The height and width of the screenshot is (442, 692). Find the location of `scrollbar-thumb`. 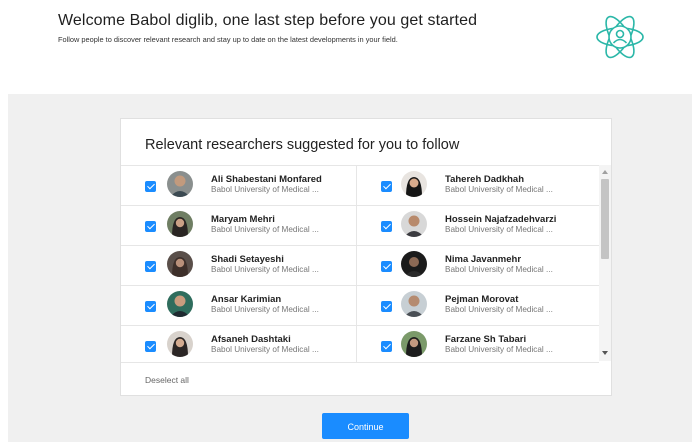

scrollbar-thumb is located at coordinates (605, 219).